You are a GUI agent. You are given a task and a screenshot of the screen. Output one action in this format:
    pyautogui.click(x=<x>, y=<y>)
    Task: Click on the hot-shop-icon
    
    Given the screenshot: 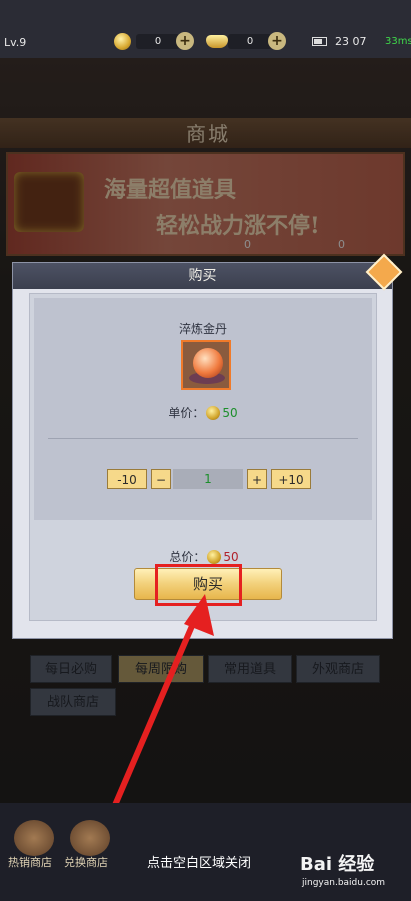 What is the action you would take?
    pyautogui.click(x=34, y=838)
    